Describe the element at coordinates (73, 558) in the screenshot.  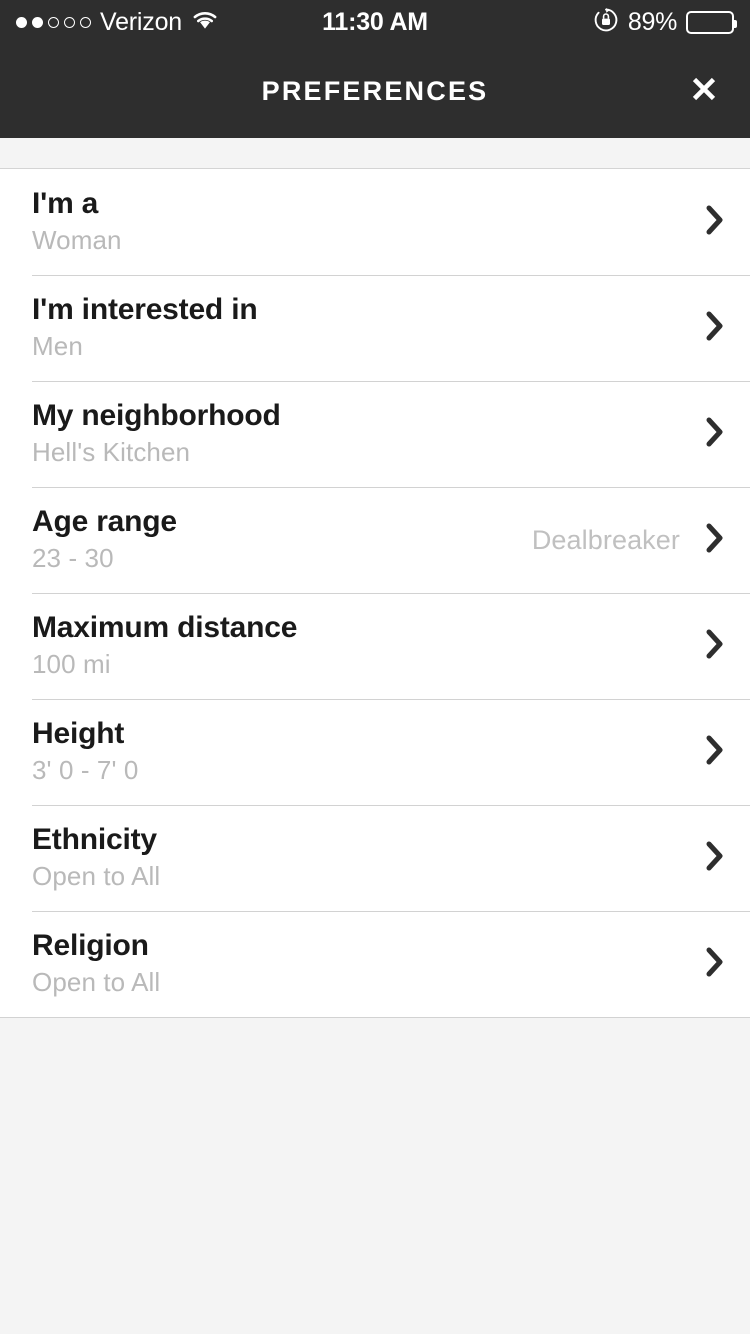
I see `preference-row-value: 23 - 30` at that location.